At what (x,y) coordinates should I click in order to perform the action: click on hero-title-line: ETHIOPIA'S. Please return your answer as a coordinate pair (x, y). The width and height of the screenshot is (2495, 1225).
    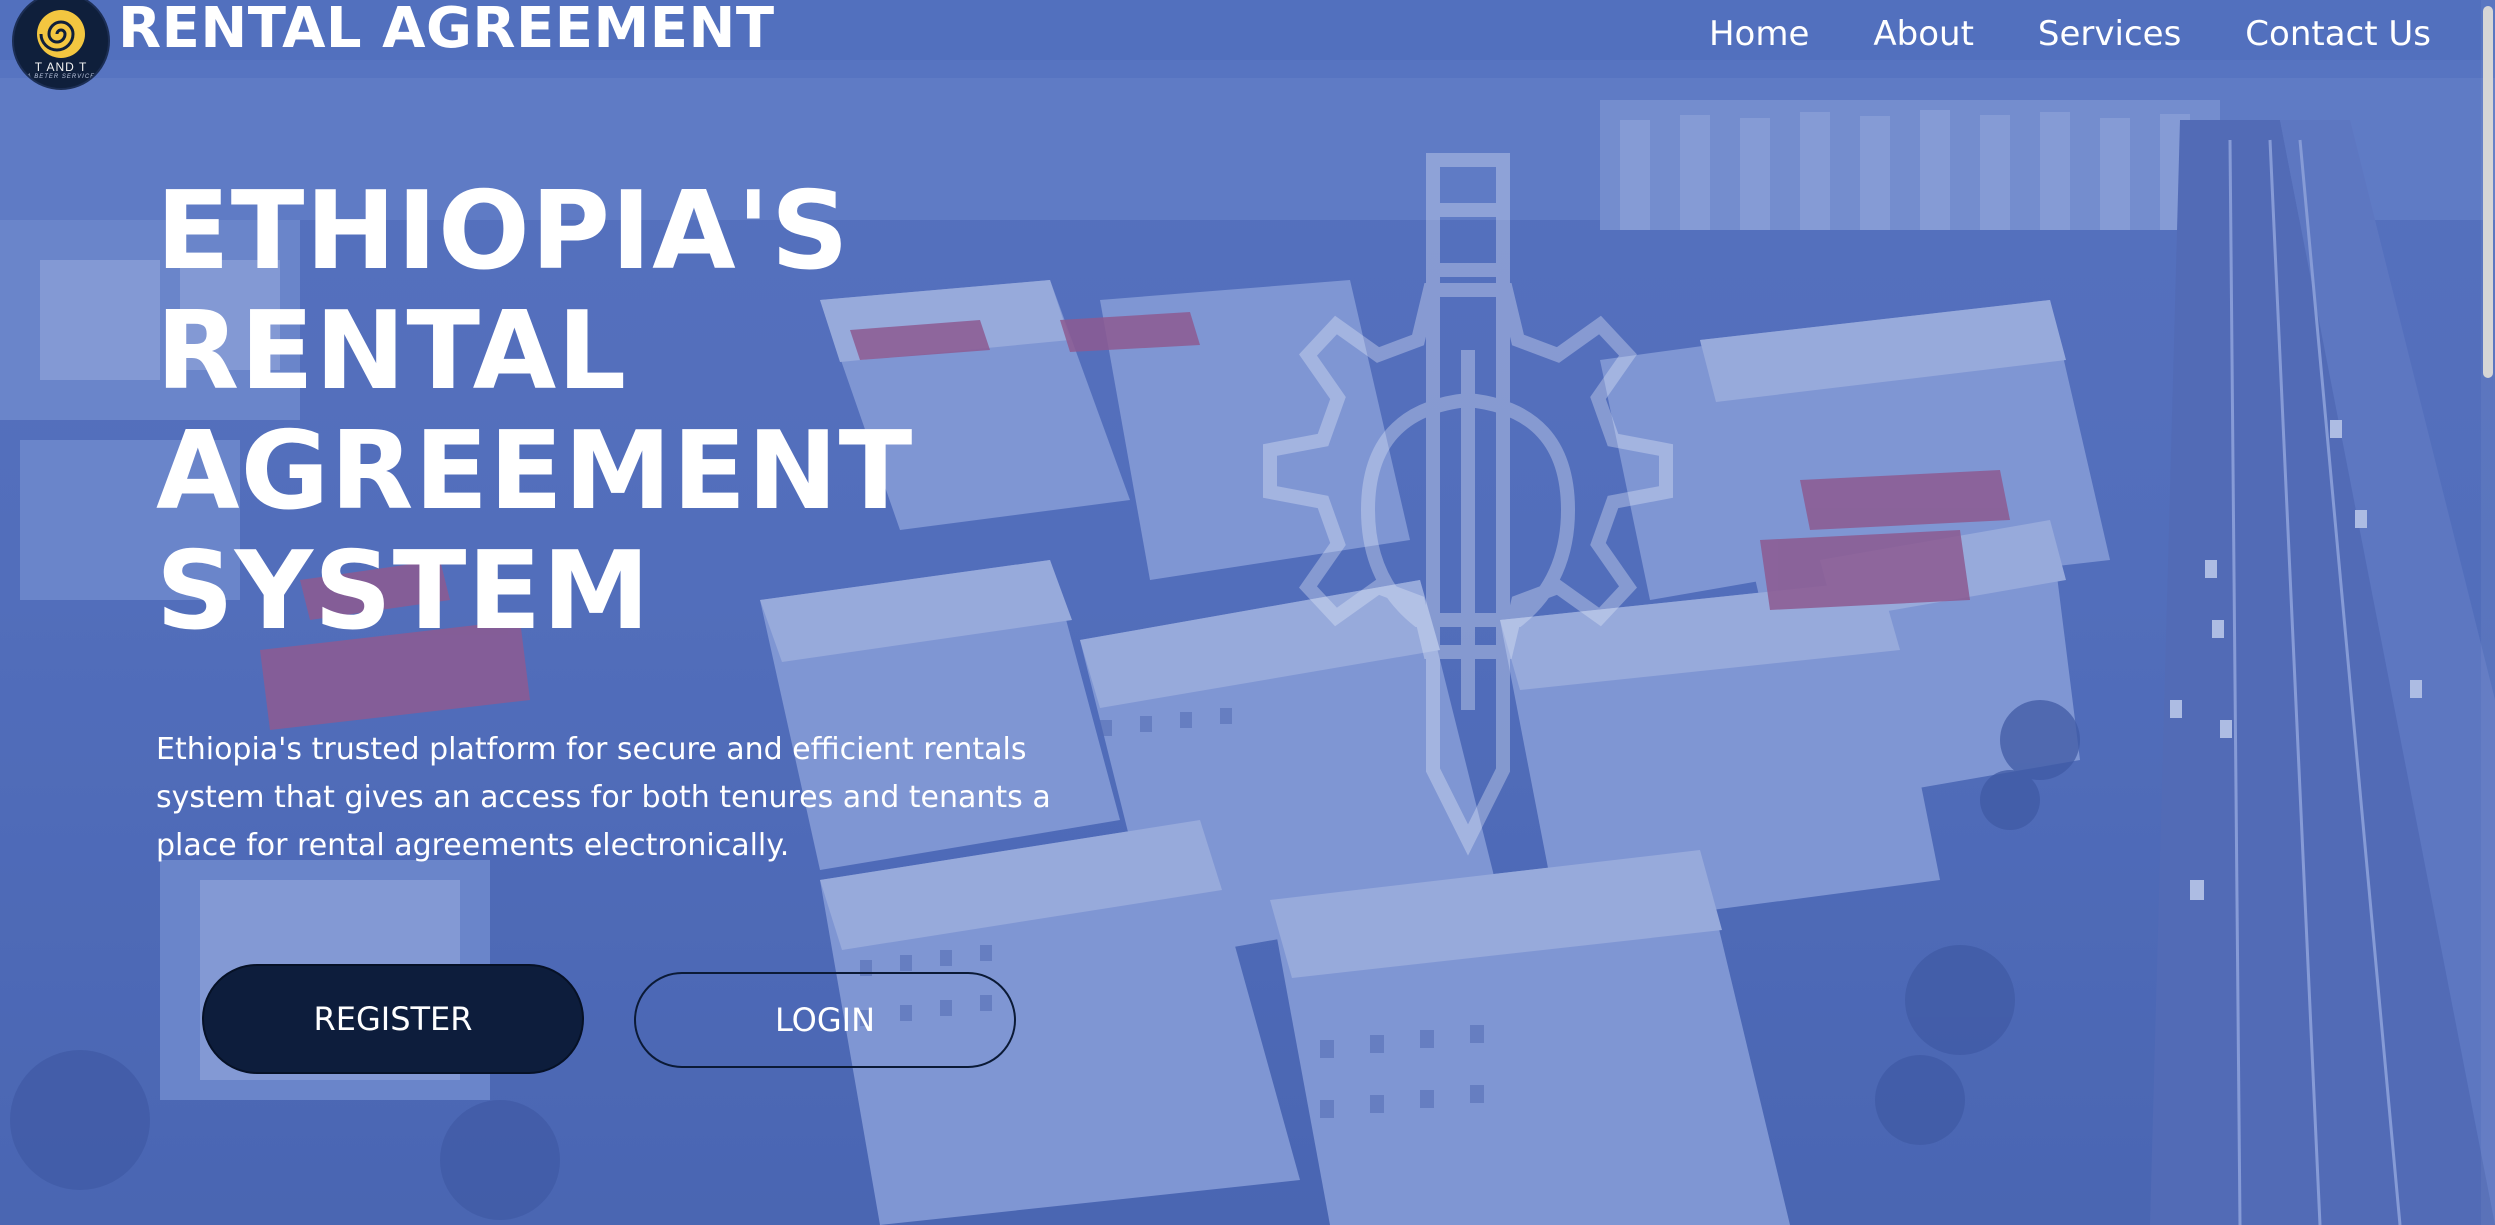
    Looking at the image, I should click on (503, 231).